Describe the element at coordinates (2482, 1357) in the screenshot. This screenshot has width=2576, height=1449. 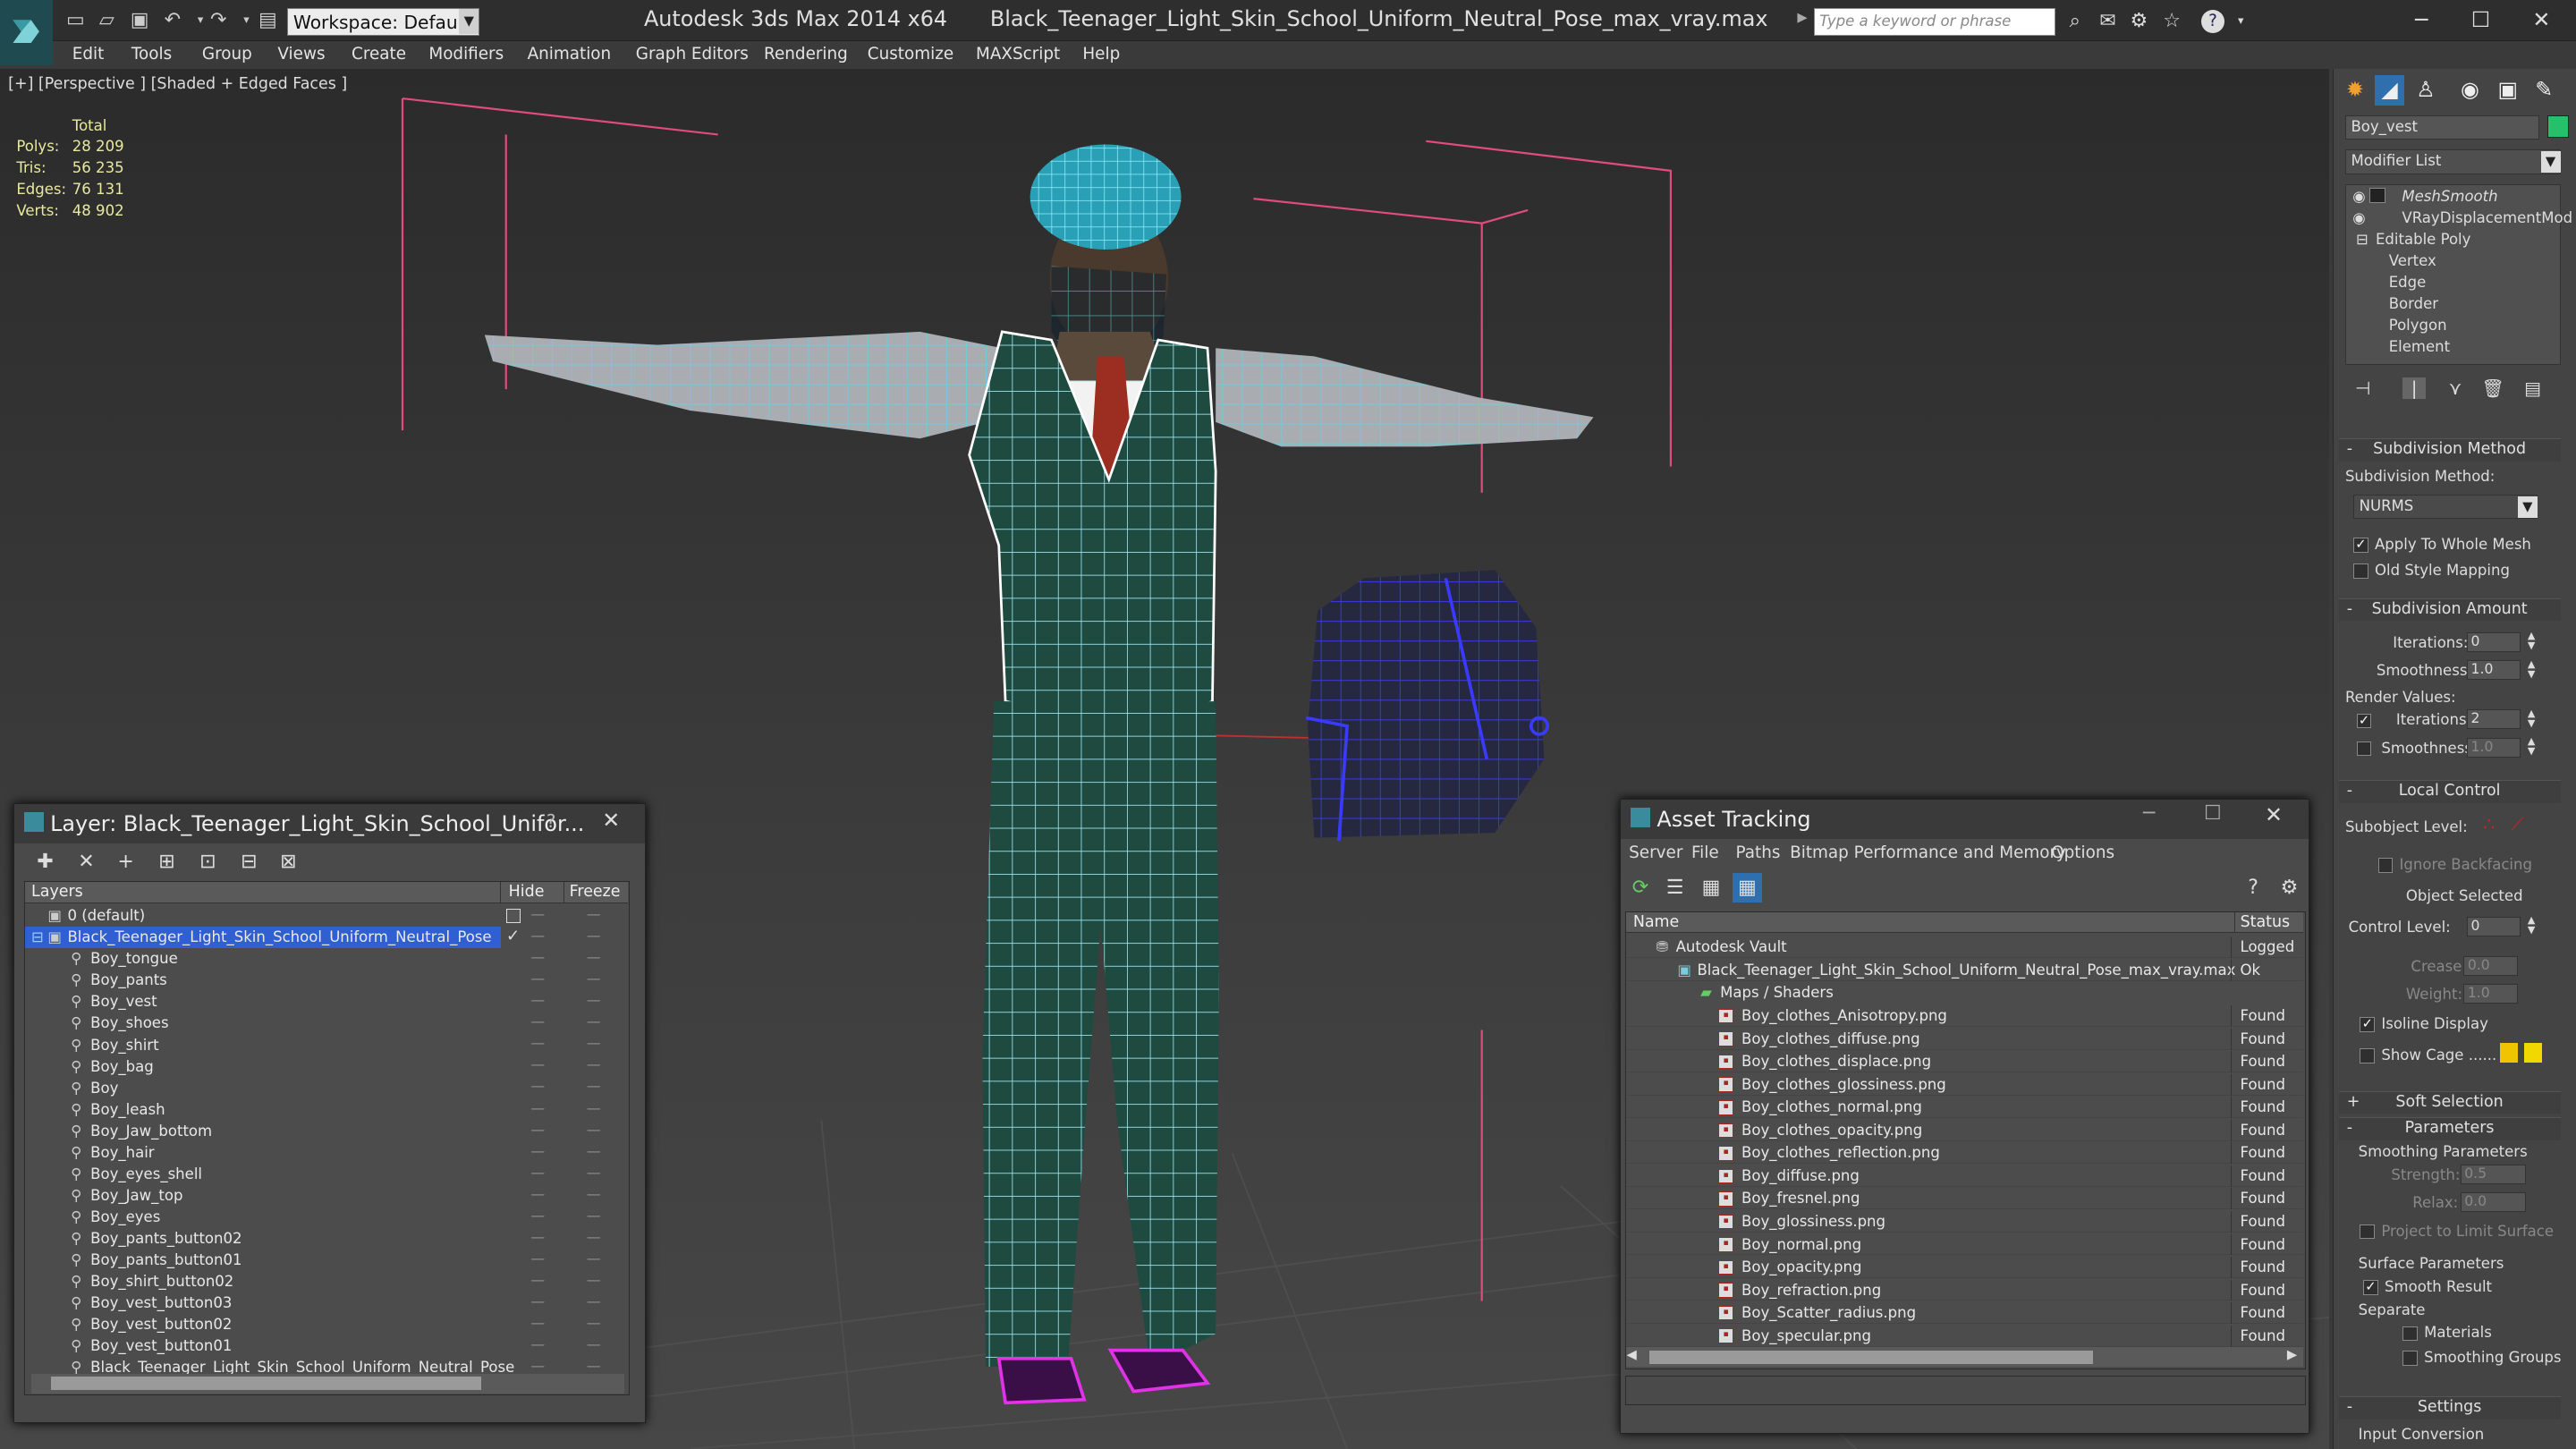
I see `smoothing-groups-checkbox: Smoothing Groups` at that location.